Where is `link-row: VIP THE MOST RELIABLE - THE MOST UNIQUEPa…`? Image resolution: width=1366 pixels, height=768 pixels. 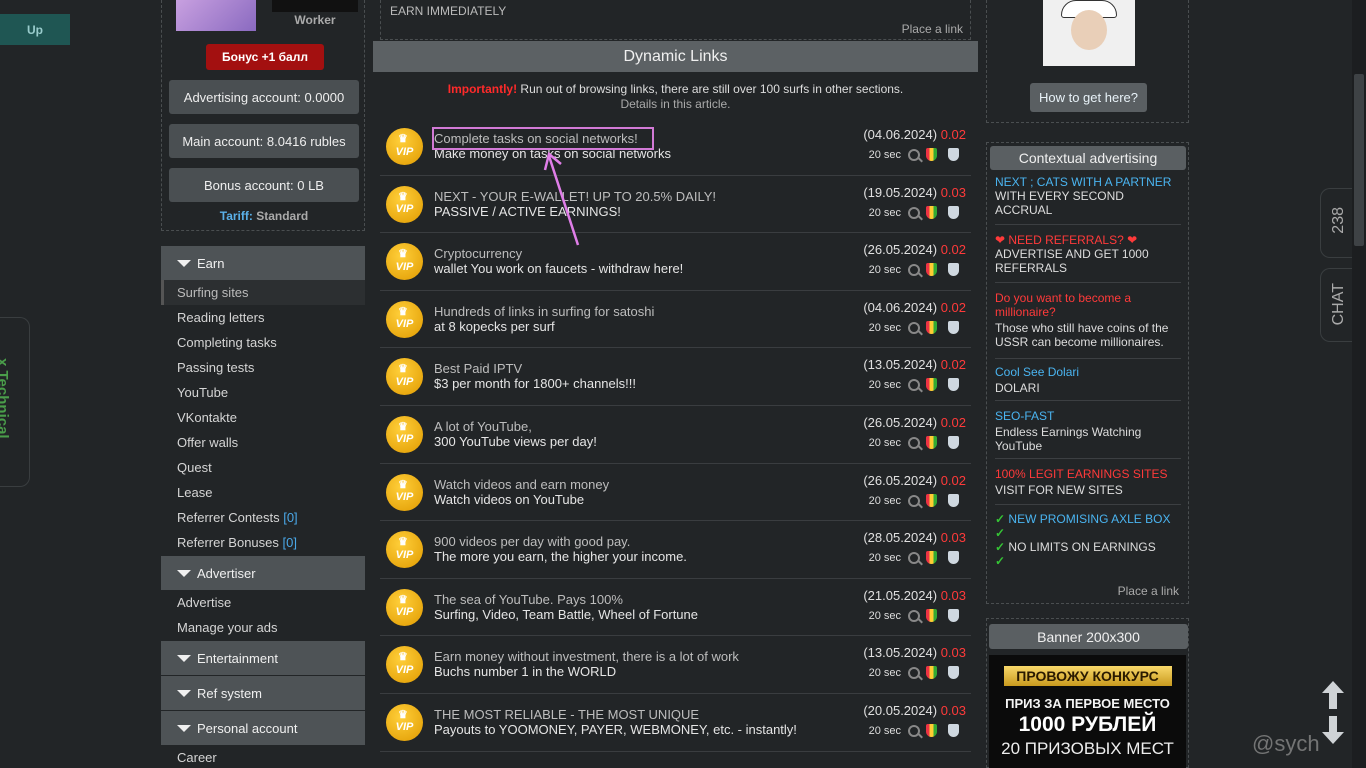 link-row: VIP THE MOST RELIABLE - THE MOST UNIQUEPa… is located at coordinates (675, 723).